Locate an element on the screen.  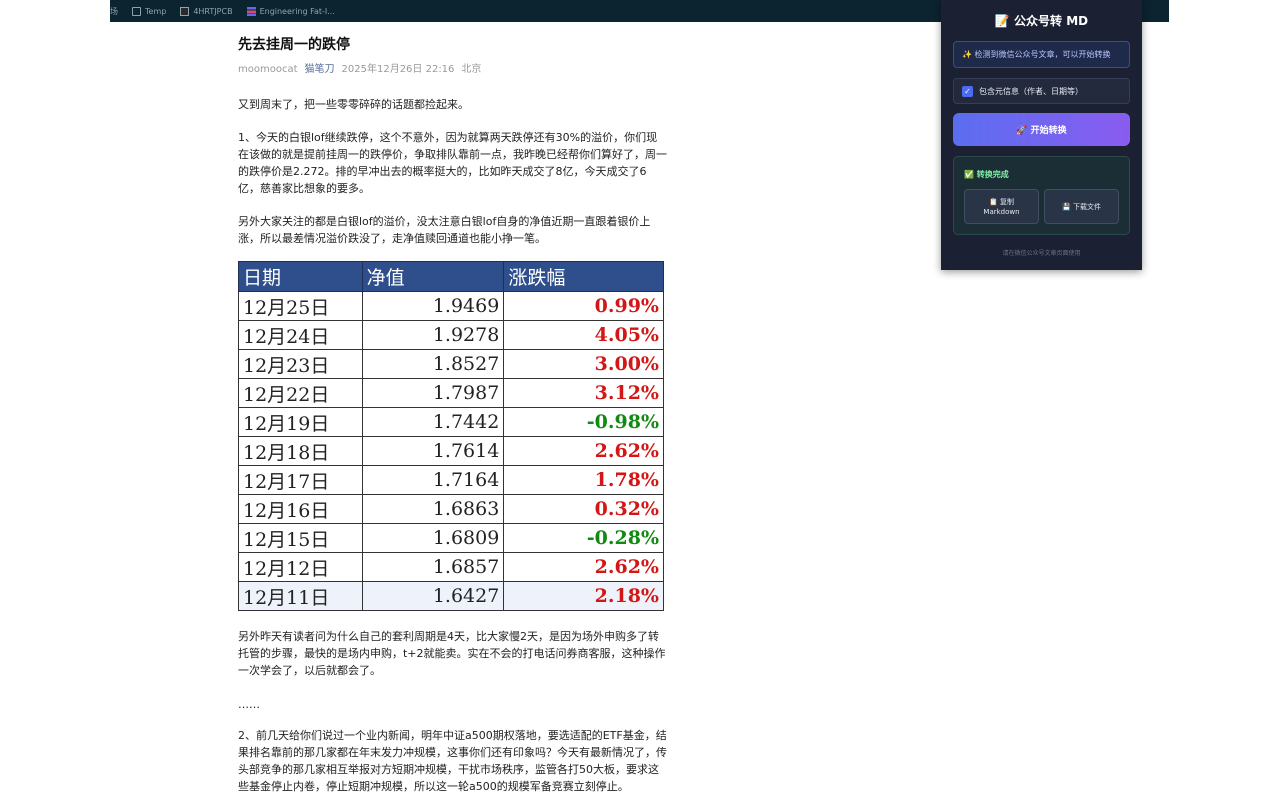
change-cell: 1.78% is located at coordinates (583, 480).